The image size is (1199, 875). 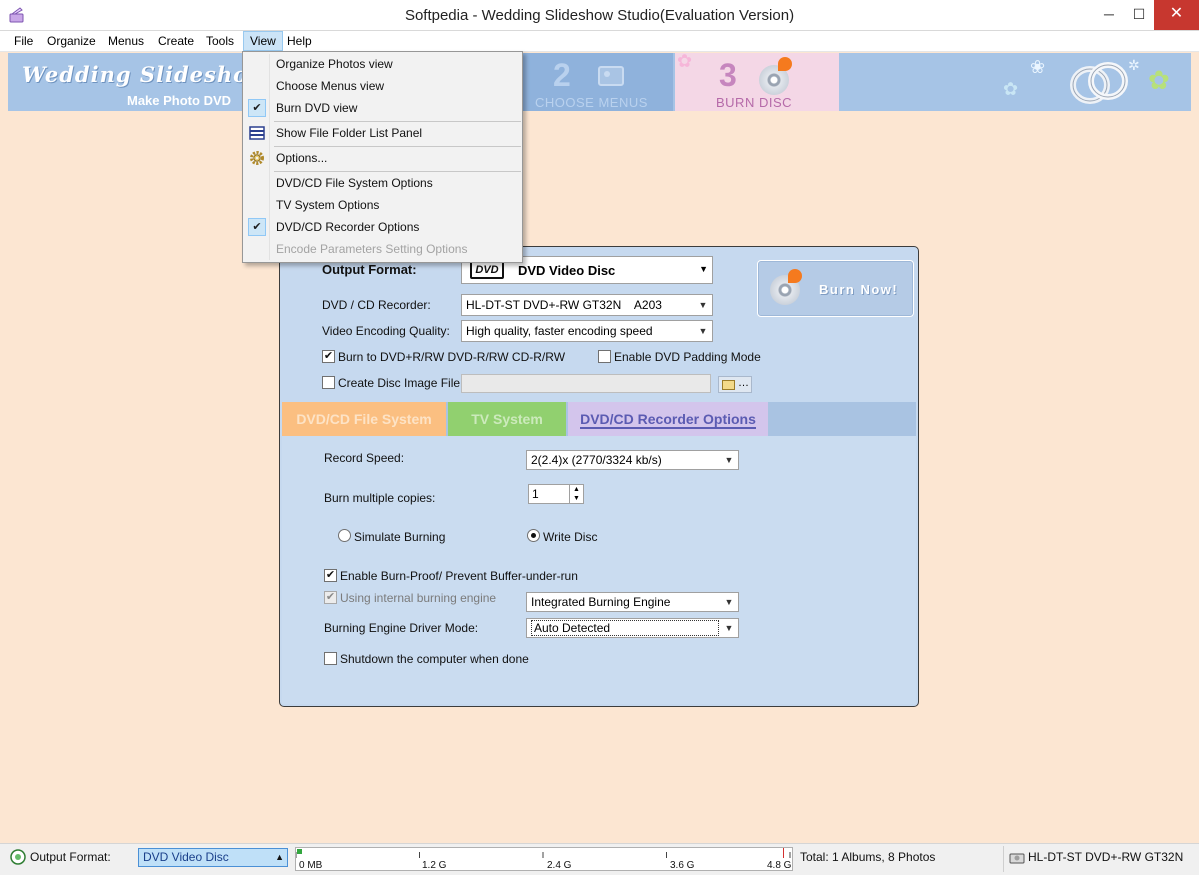 What do you see at coordinates (556, 494) in the screenshot?
I see `copies-stepper: 1 ▲ ▼` at bounding box center [556, 494].